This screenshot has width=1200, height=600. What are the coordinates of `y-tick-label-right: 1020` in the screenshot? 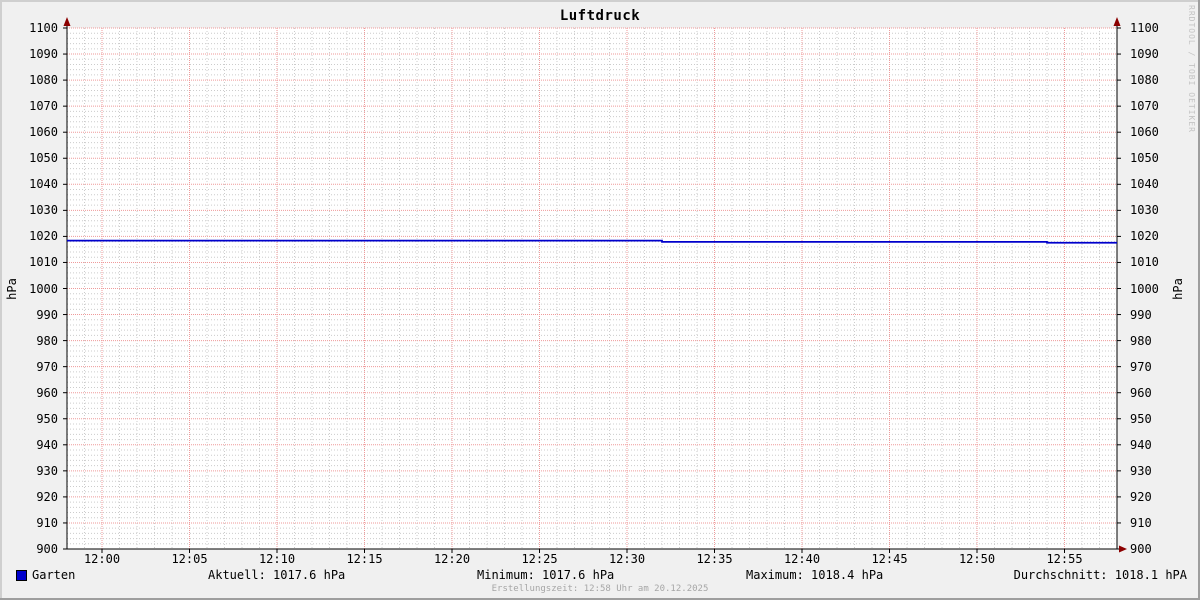 It's located at (1144, 236).